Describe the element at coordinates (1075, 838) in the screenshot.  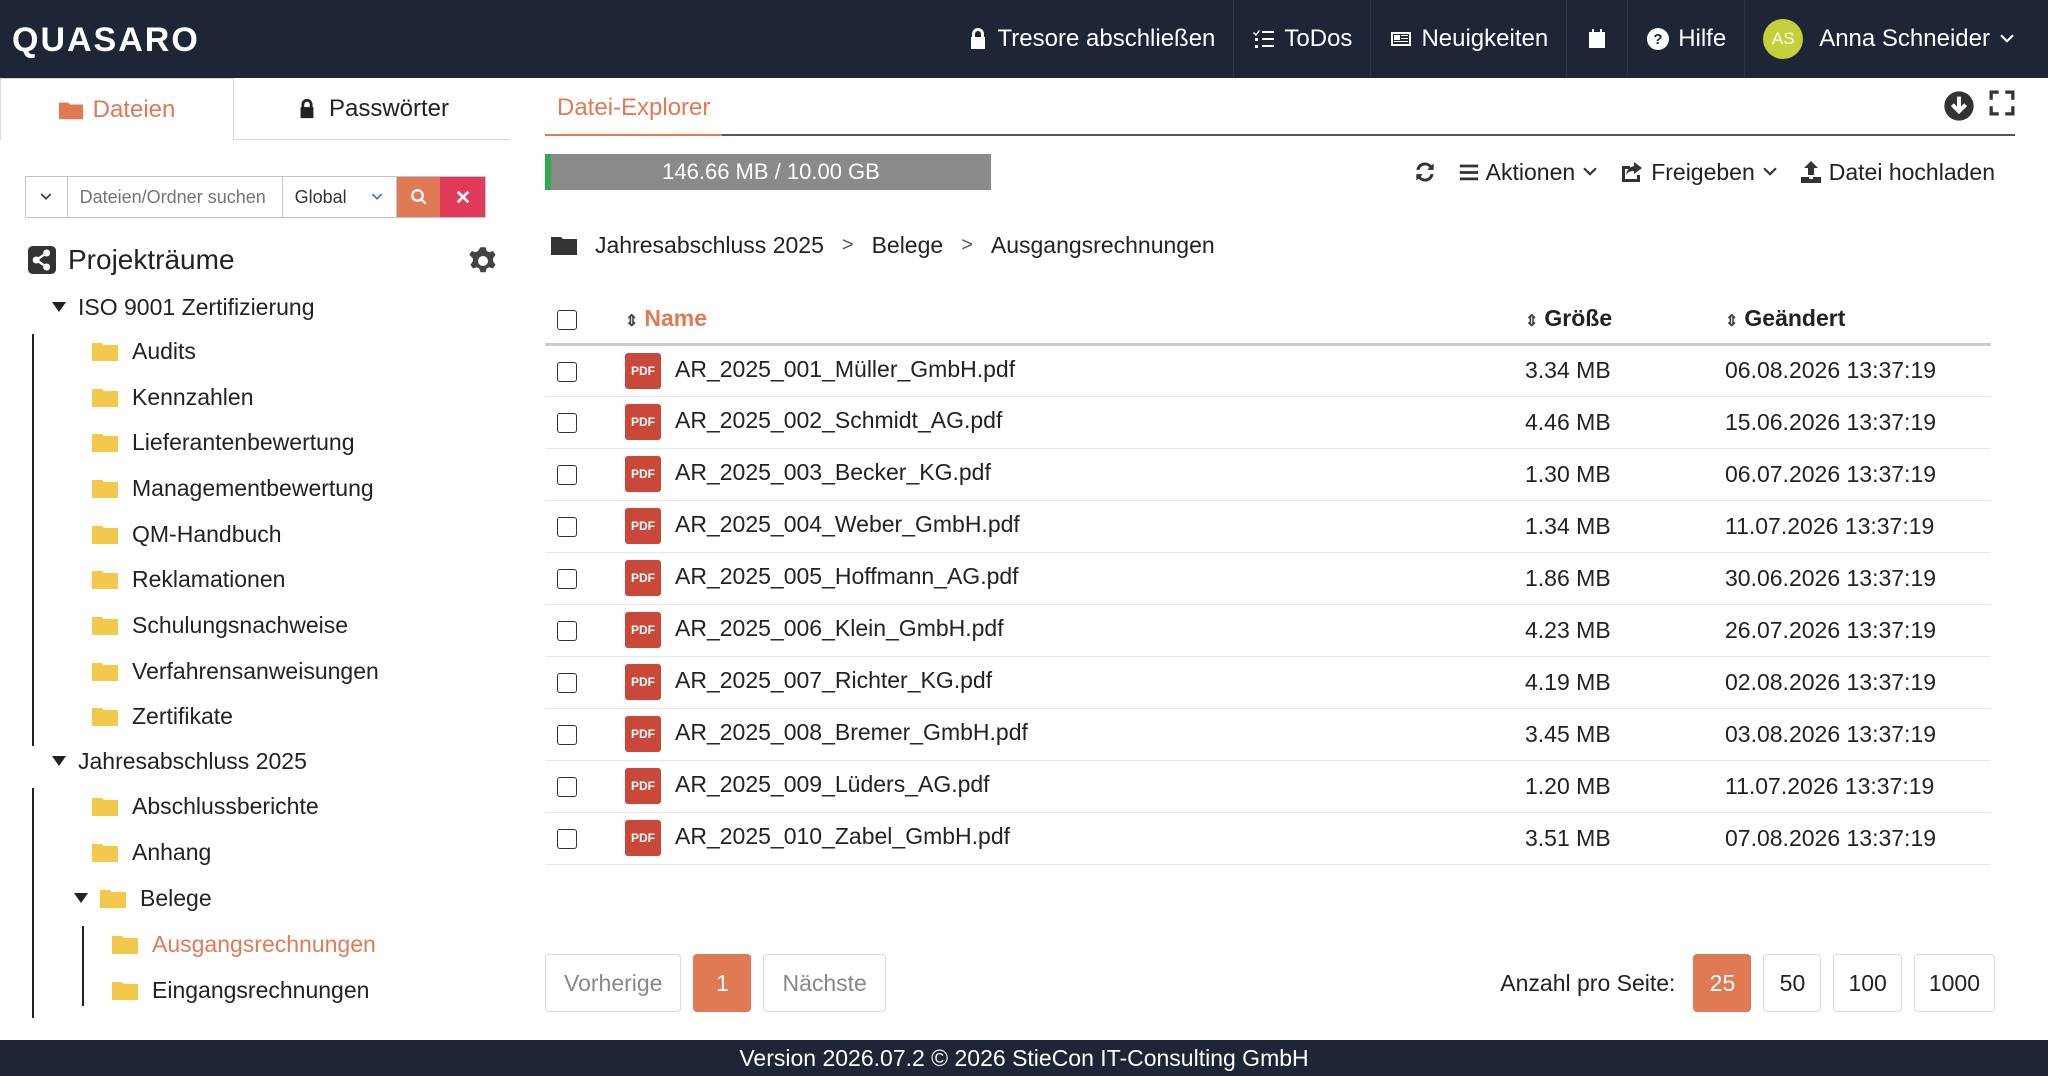
I see `file-name-cell: PDF AR_2025_010_Zabel_GmbH.pdf` at that location.